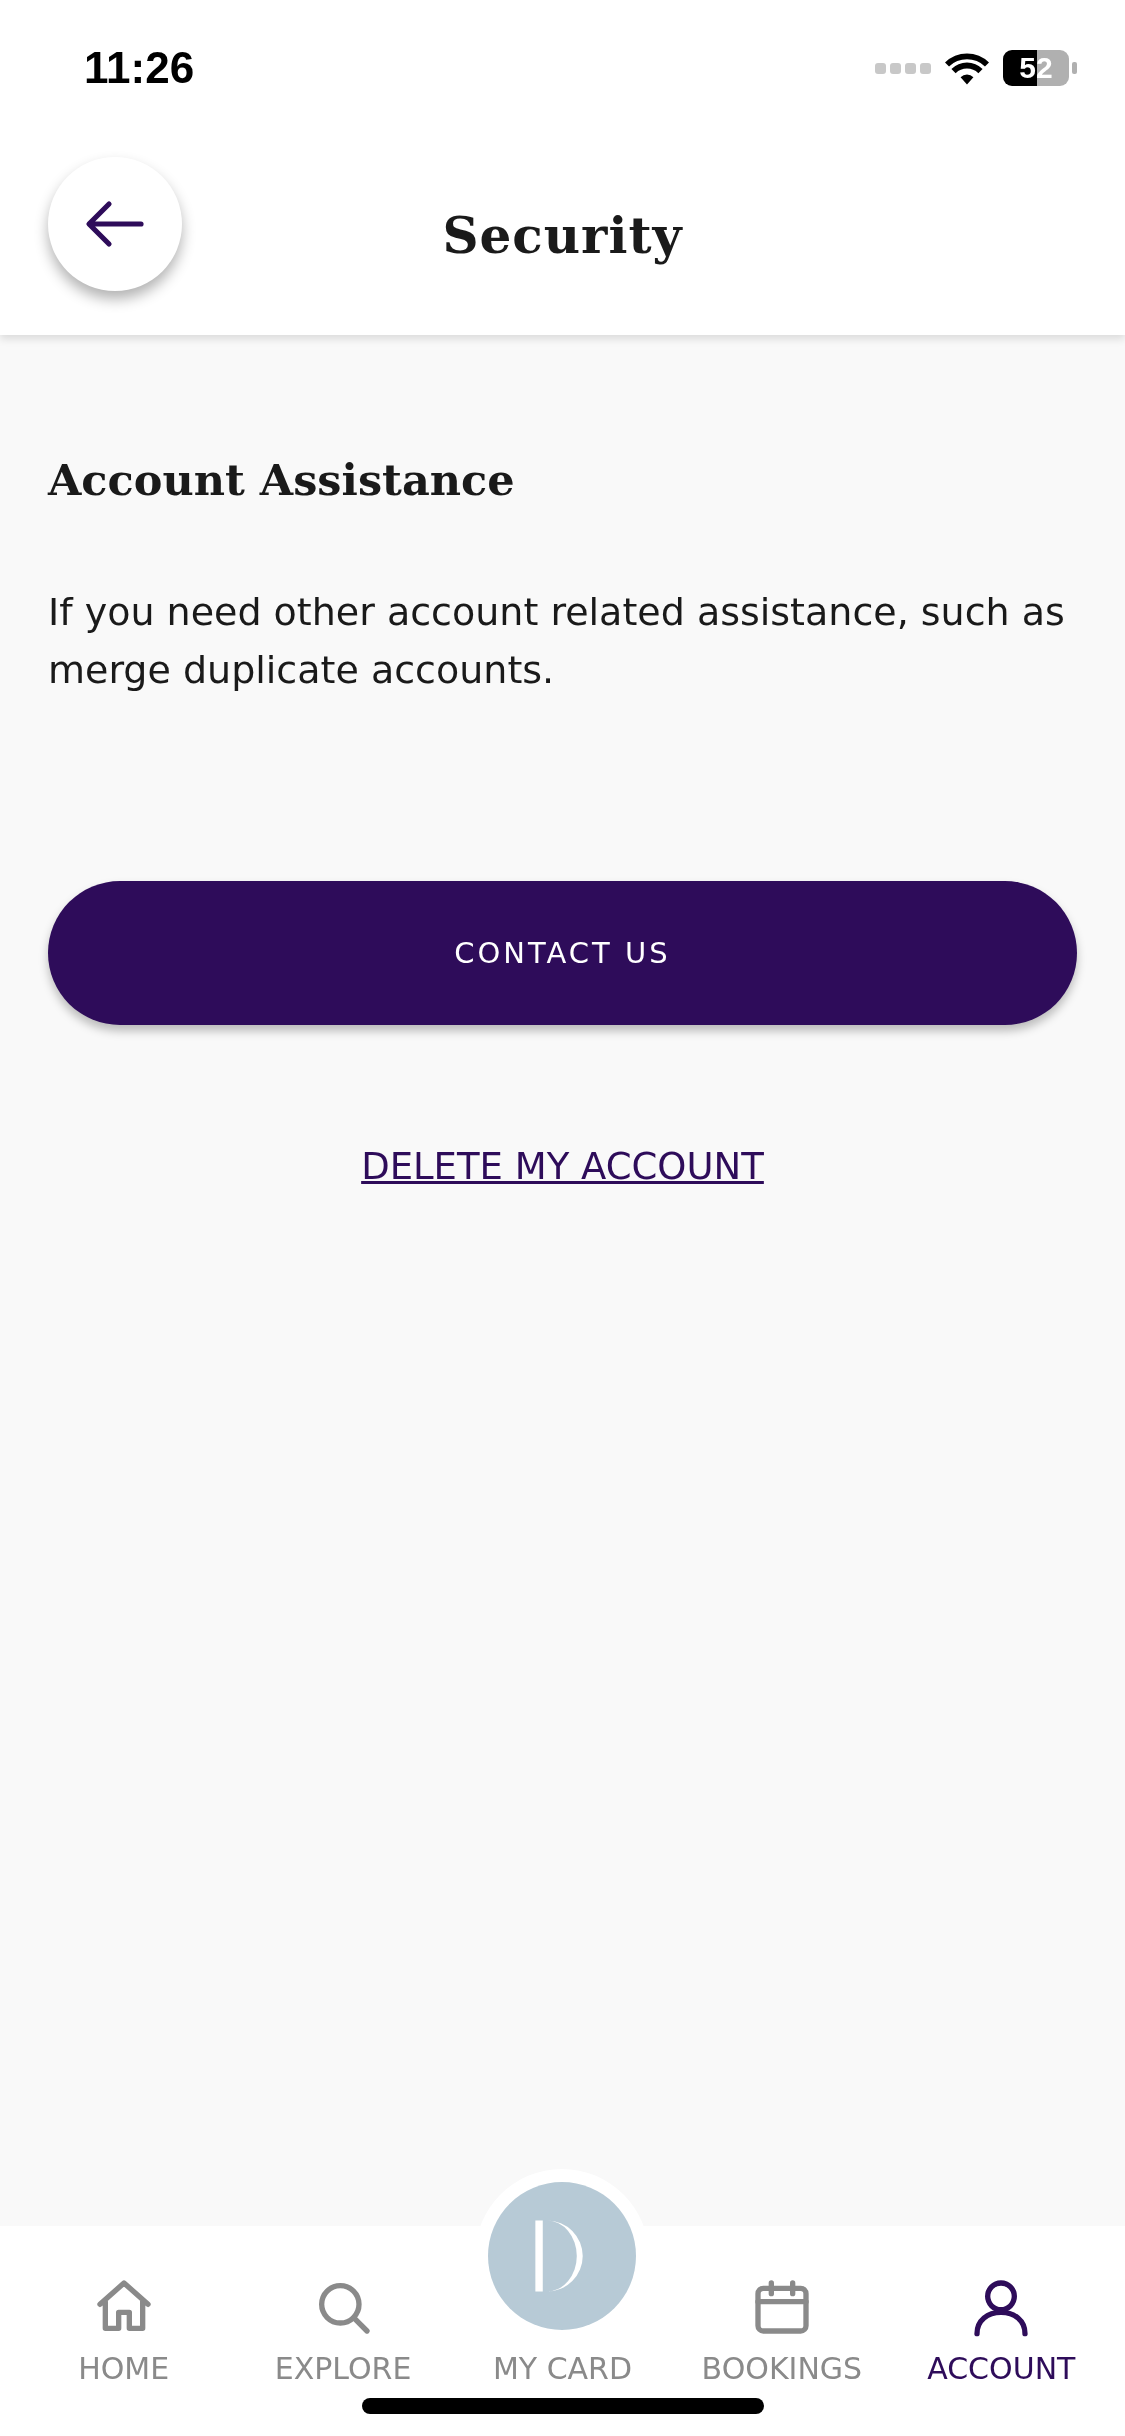  What do you see at coordinates (124, 2355) in the screenshot?
I see `tab-item: HOME` at bounding box center [124, 2355].